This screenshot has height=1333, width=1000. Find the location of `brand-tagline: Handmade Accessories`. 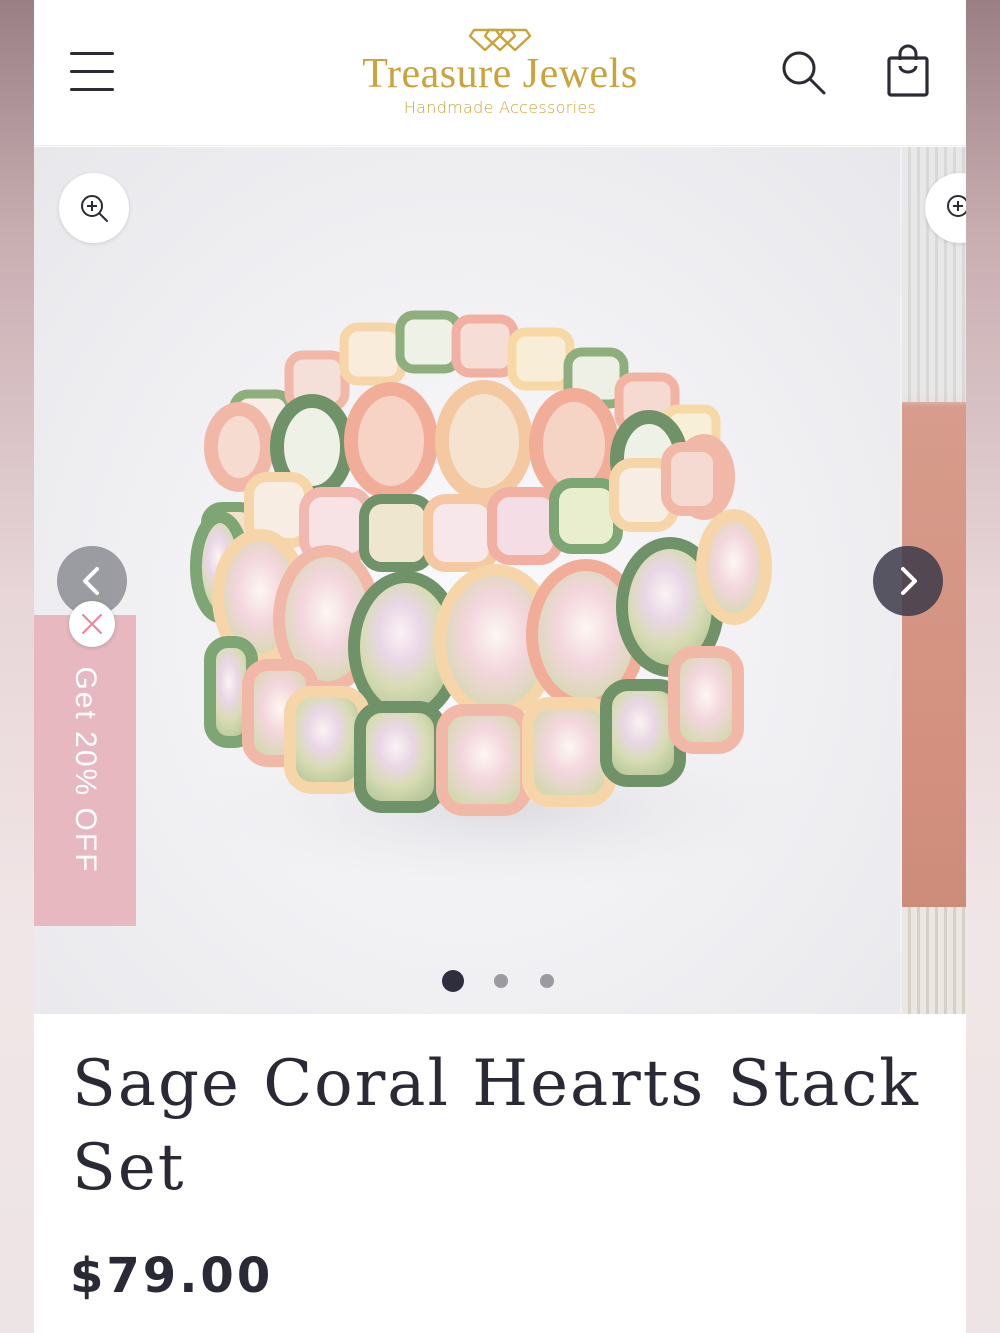

brand-tagline: Handmade Accessories is located at coordinates (500, 107).